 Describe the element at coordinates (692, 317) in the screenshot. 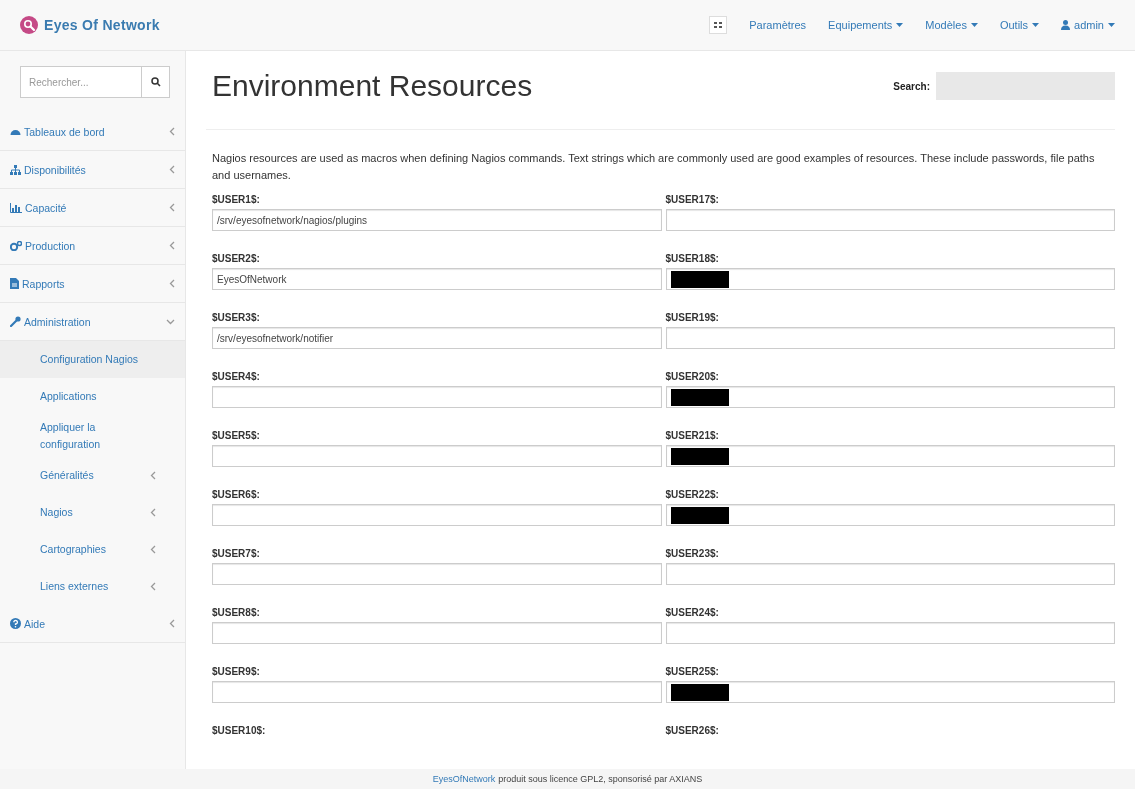

I see `field-label: $USER19$:` at that location.